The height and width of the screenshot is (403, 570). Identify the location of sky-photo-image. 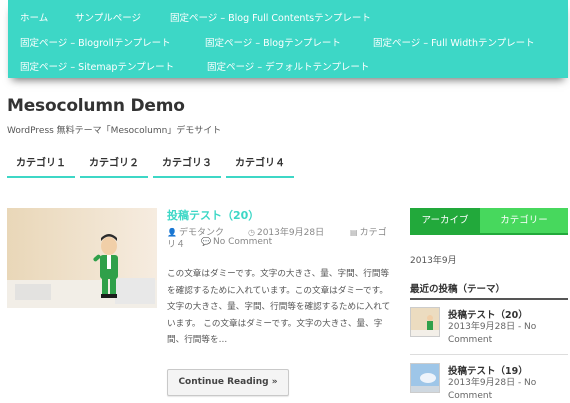
(425, 378).